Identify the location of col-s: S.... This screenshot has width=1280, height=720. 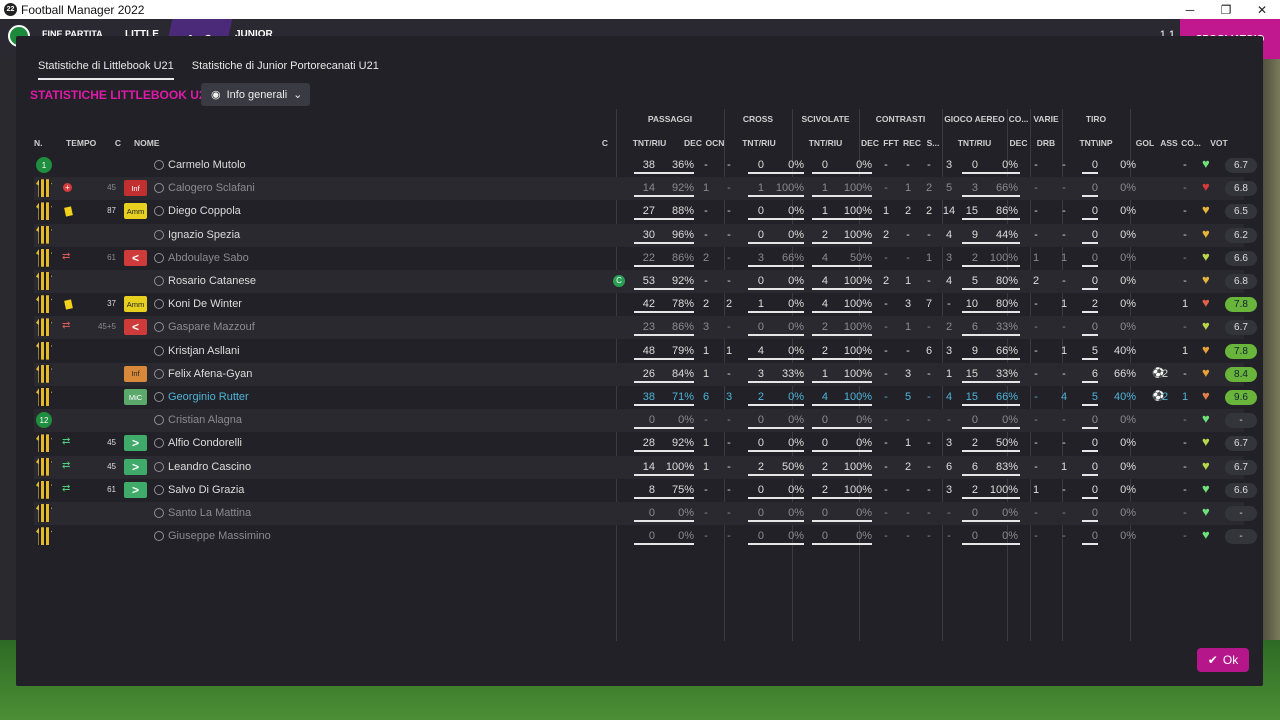
(933, 143).